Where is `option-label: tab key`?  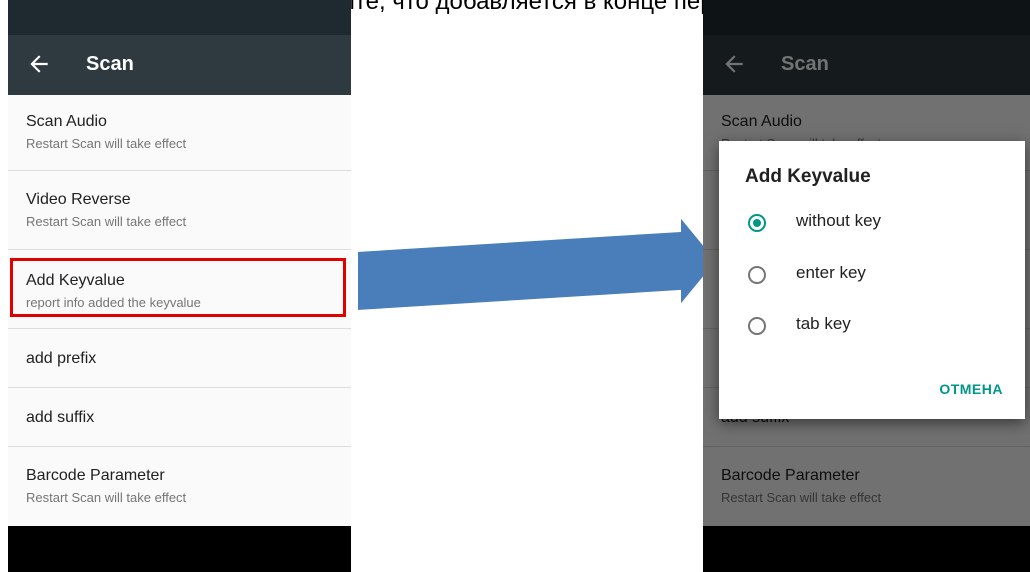 option-label: tab key is located at coordinates (823, 323).